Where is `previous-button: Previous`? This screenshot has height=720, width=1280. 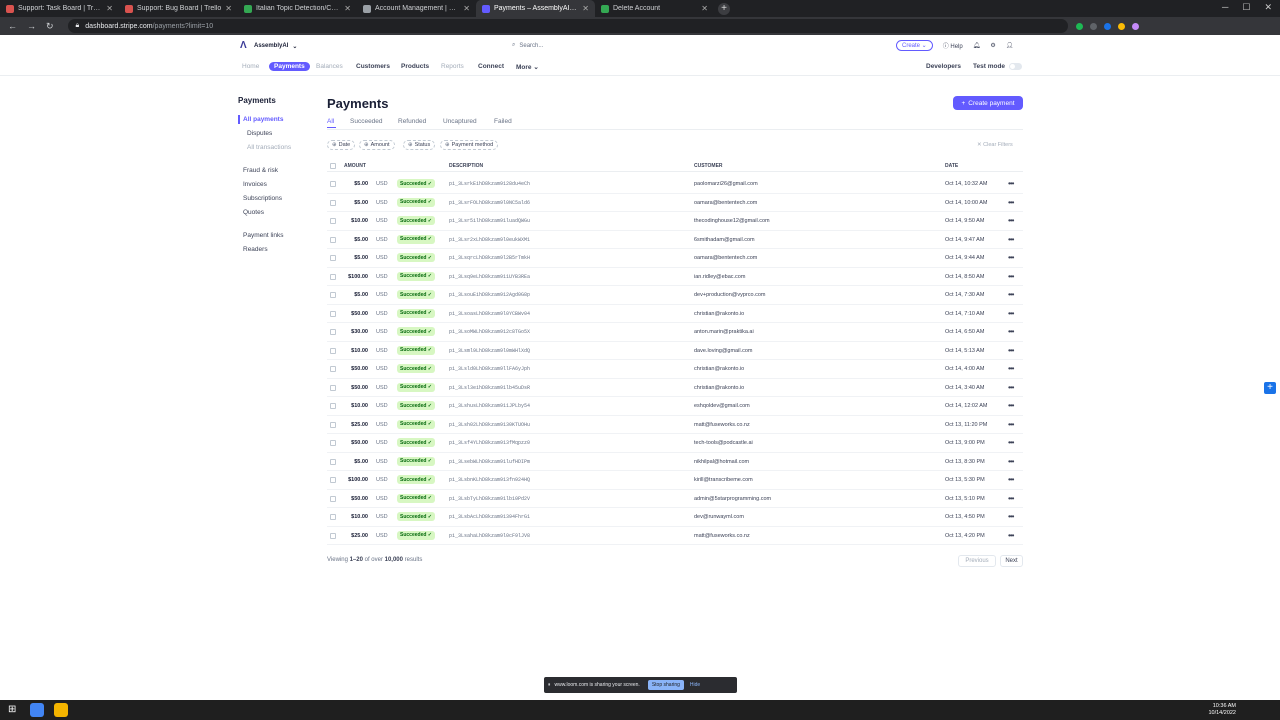
previous-button: Previous is located at coordinates (977, 561).